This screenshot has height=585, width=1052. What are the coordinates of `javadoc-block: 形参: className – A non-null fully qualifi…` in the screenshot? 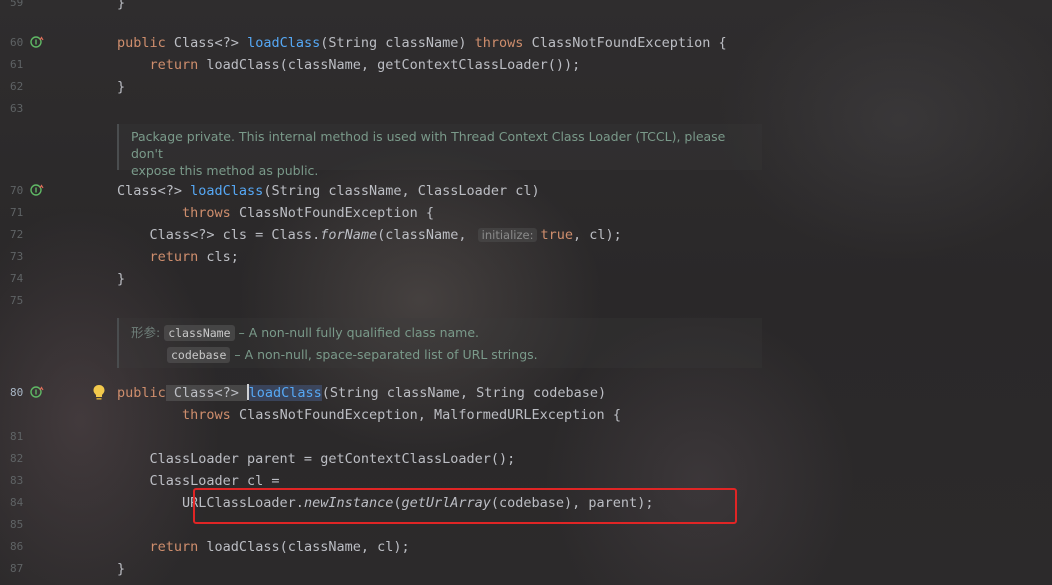 It's located at (439, 343).